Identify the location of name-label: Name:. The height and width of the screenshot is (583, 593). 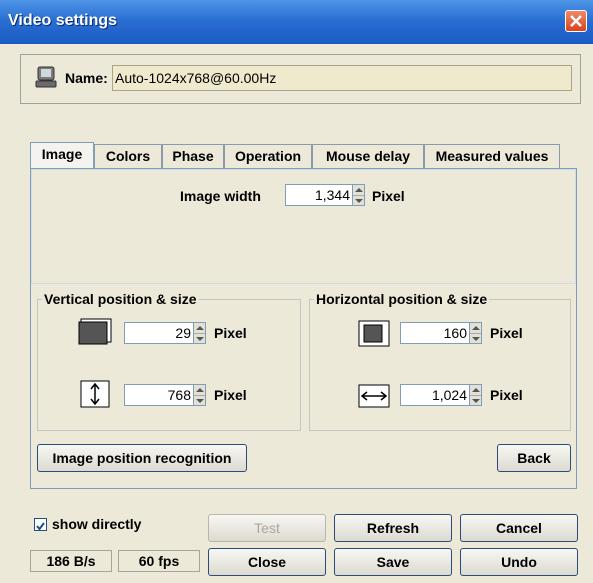
(86, 78).